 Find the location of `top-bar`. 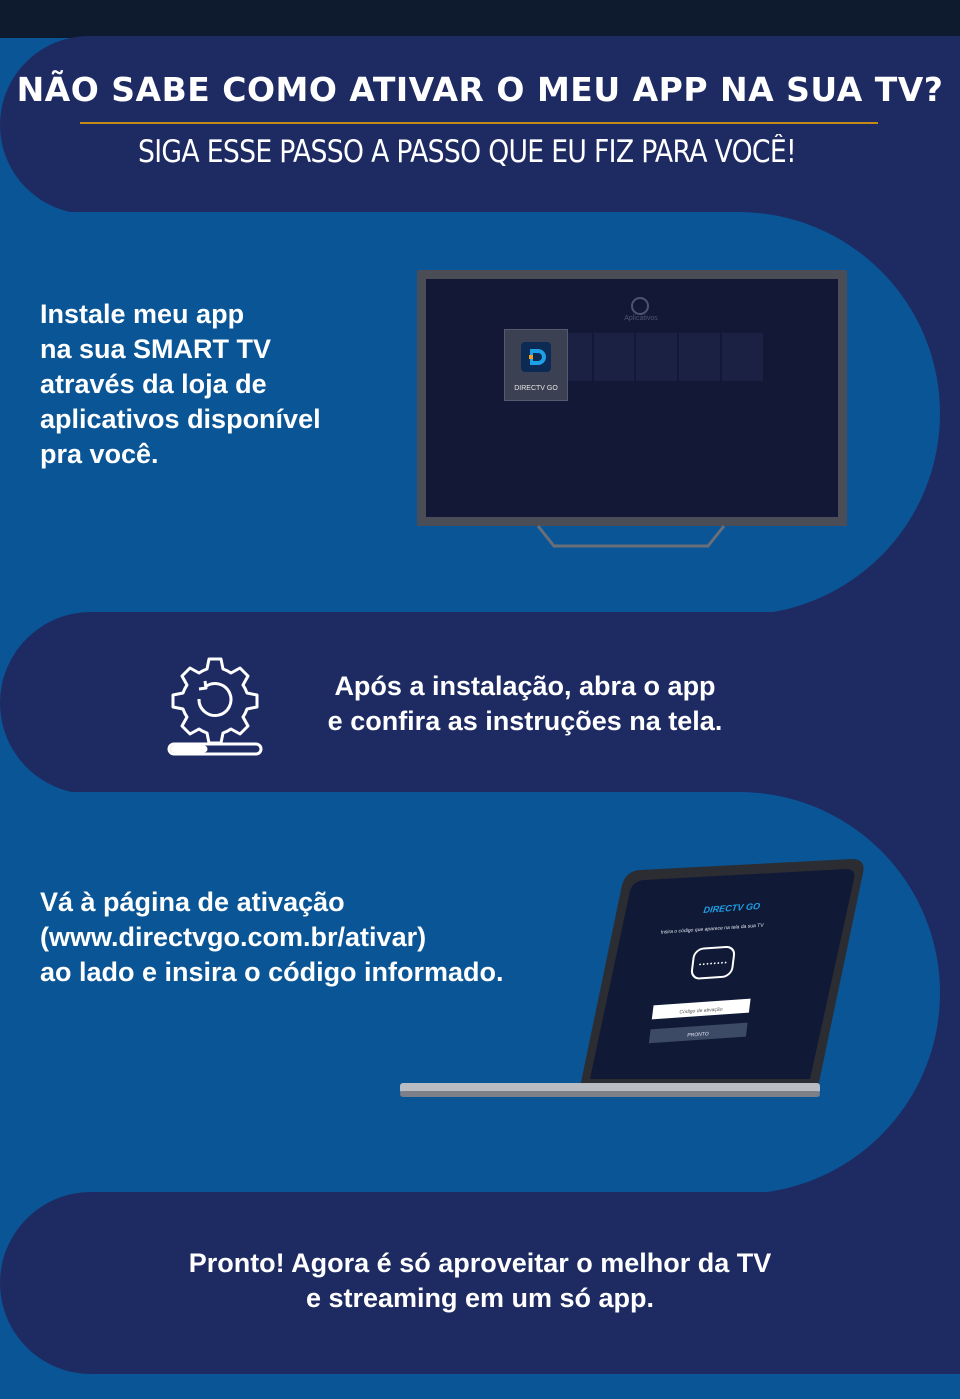

top-bar is located at coordinates (480, 19).